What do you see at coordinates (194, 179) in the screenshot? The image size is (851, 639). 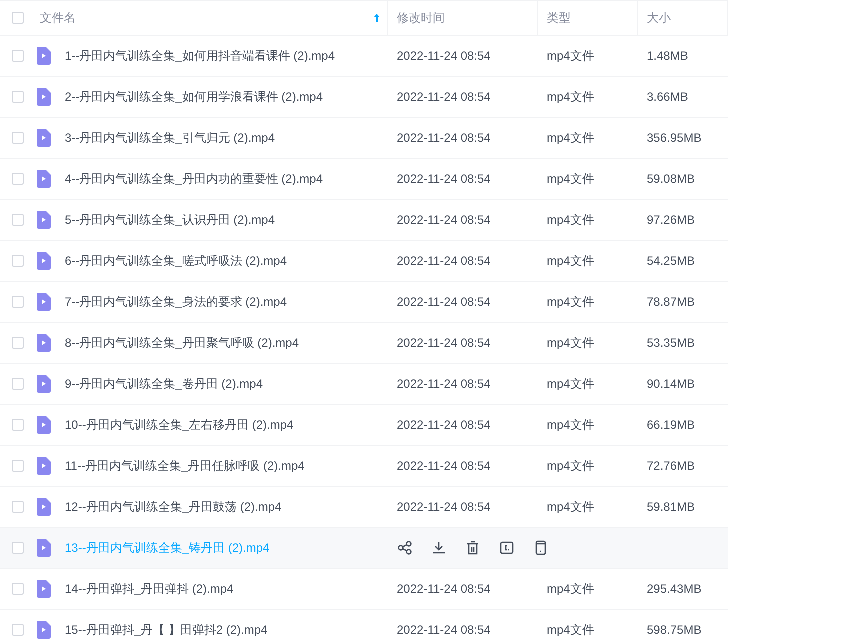 I see `file-name: 4--丹田内气训练全集_丹田内功的重要性 (2).mp4` at bounding box center [194, 179].